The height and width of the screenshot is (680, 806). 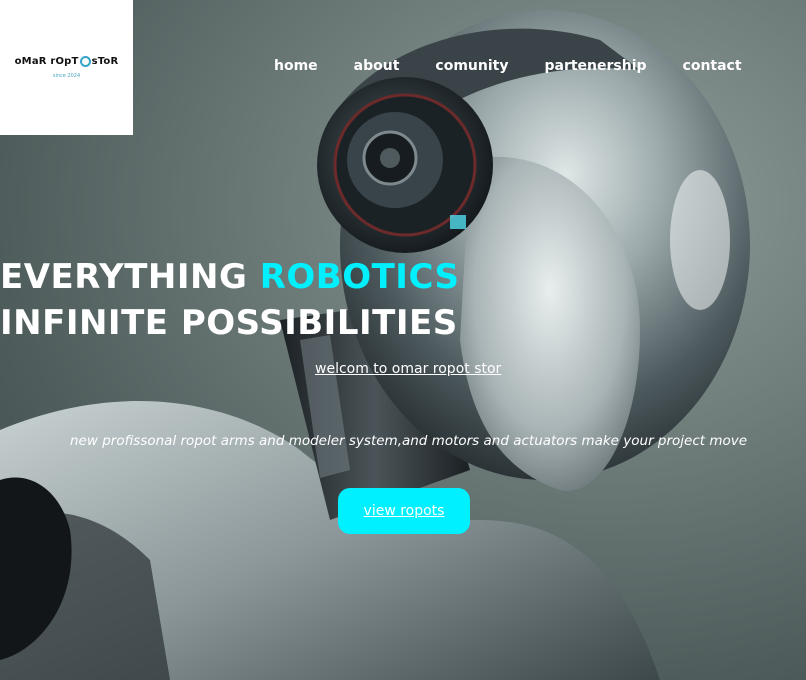 I want to click on main-nav: home about comunity partenership contact, so click(x=526, y=66).